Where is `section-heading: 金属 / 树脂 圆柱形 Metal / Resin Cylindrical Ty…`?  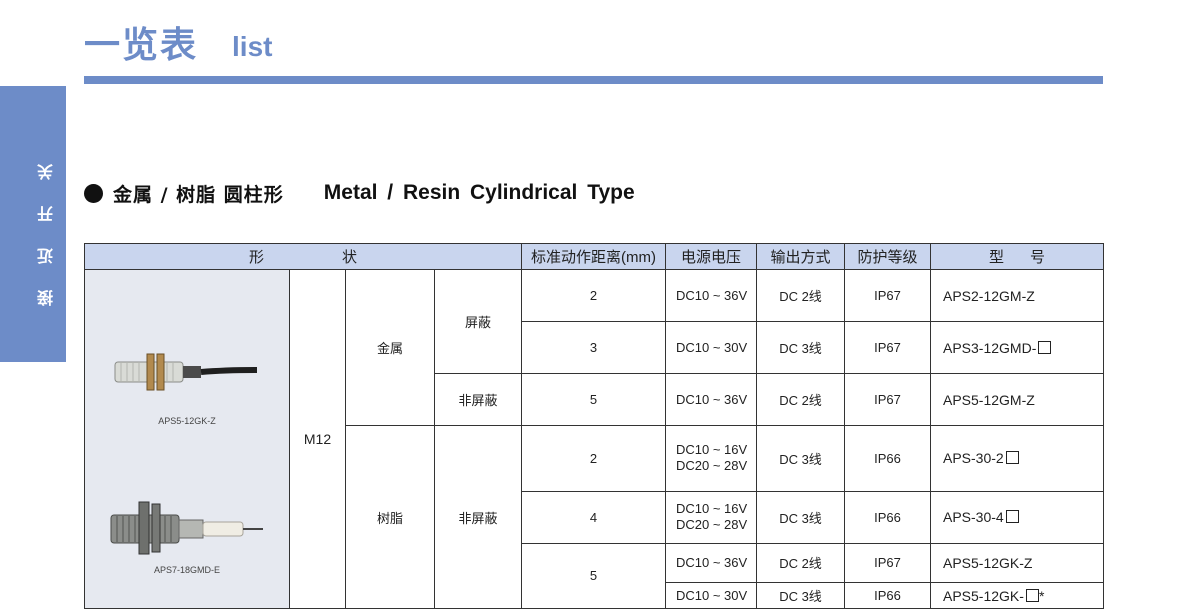 section-heading: 金属 / 树脂 圆柱形 Metal / Resin Cylindrical Ty… is located at coordinates (359, 193).